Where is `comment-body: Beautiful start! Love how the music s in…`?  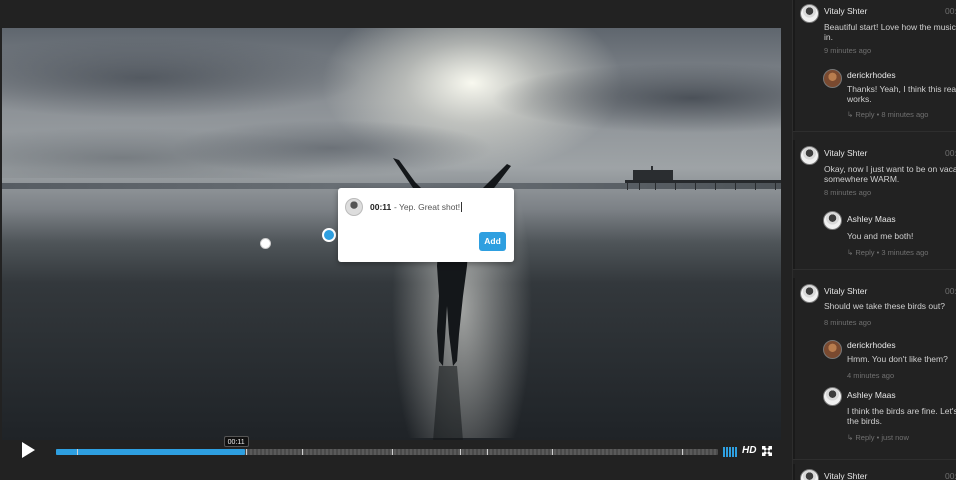
comment-body: Beautiful start! Love how the music s in… is located at coordinates (890, 32).